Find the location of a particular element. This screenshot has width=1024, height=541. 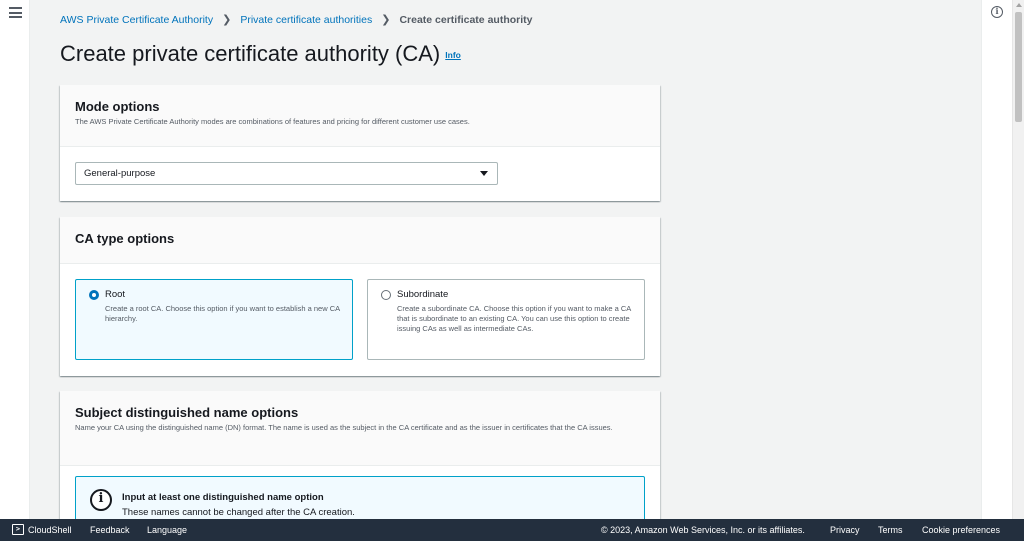

help-panel-rail: i is located at coordinates (996, 259).